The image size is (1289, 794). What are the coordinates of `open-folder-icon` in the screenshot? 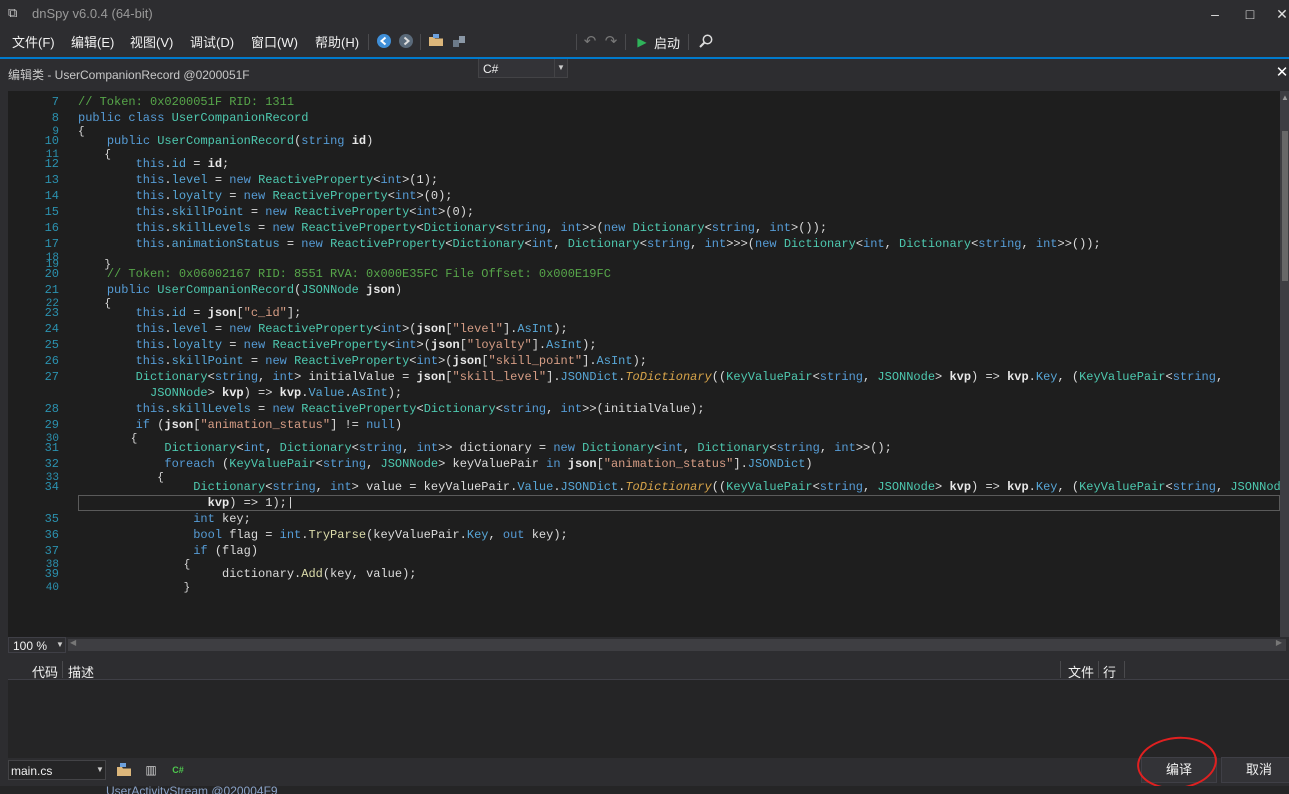 It's located at (436, 42).